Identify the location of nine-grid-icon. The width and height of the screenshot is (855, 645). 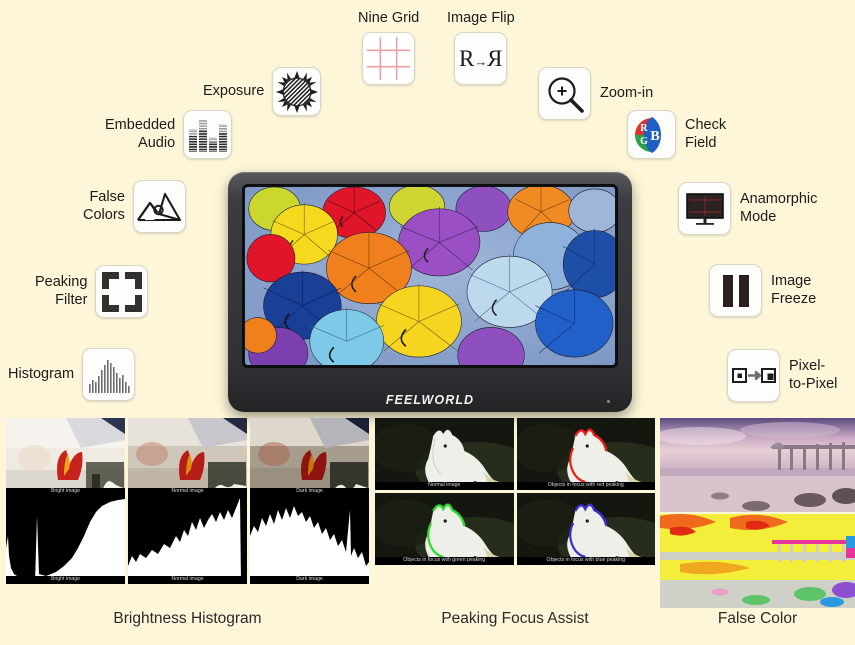
(389, 59).